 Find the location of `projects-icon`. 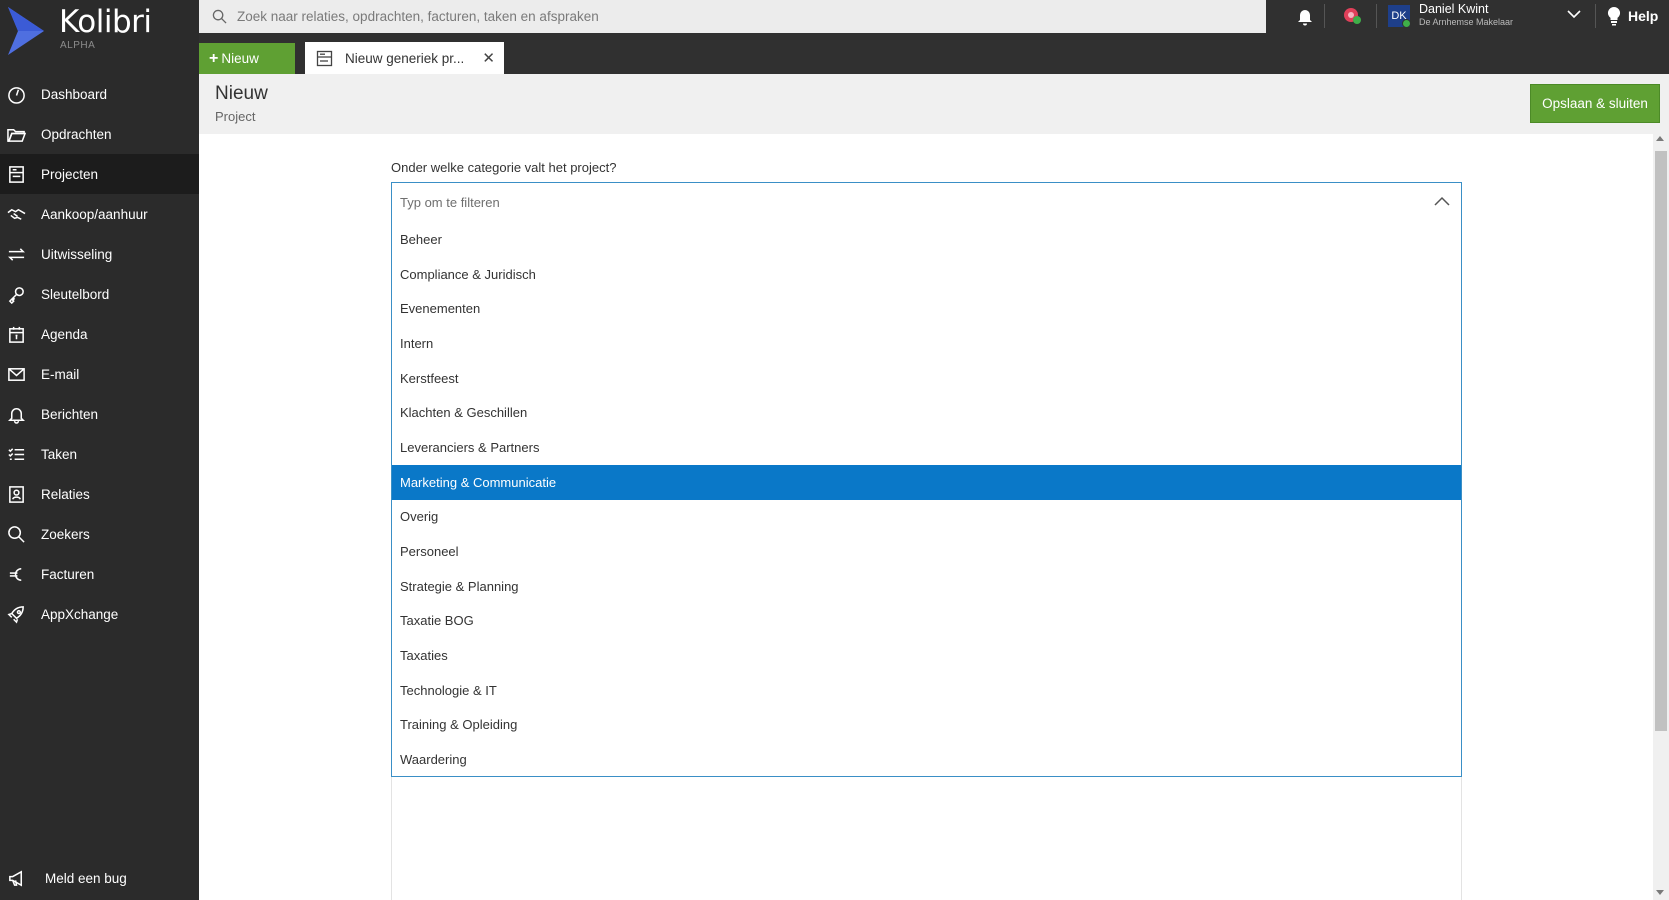

projects-icon is located at coordinates (16, 174).